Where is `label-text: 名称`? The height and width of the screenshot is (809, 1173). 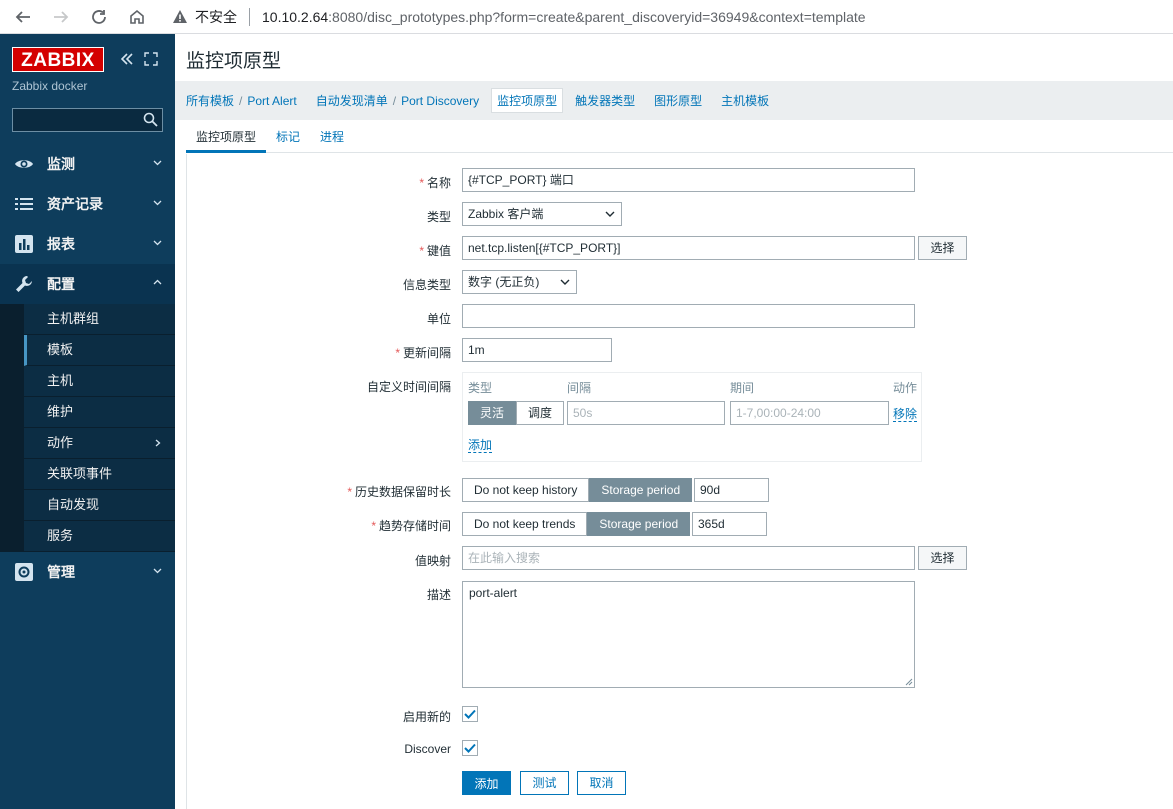
label-text: 名称 is located at coordinates (438, 183).